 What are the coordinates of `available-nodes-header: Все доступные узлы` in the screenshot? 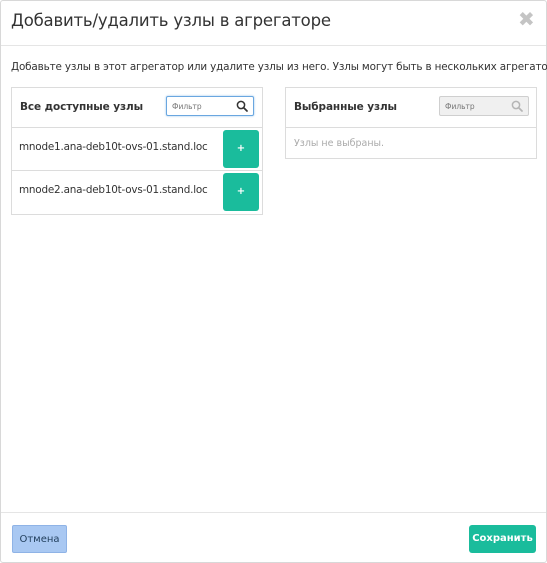 It's located at (137, 108).